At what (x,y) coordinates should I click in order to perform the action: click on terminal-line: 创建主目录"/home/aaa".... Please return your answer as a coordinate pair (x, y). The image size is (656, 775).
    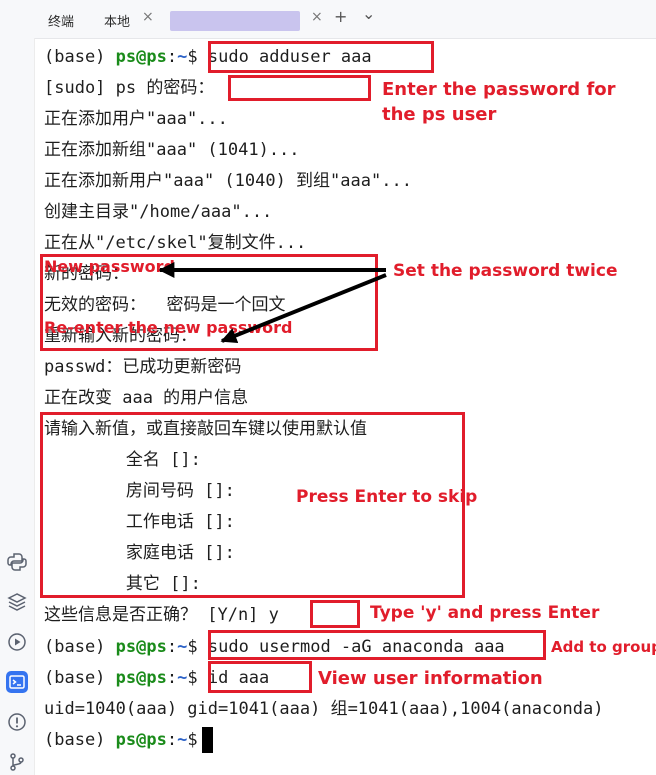
    Looking at the image, I should click on (158, 212).